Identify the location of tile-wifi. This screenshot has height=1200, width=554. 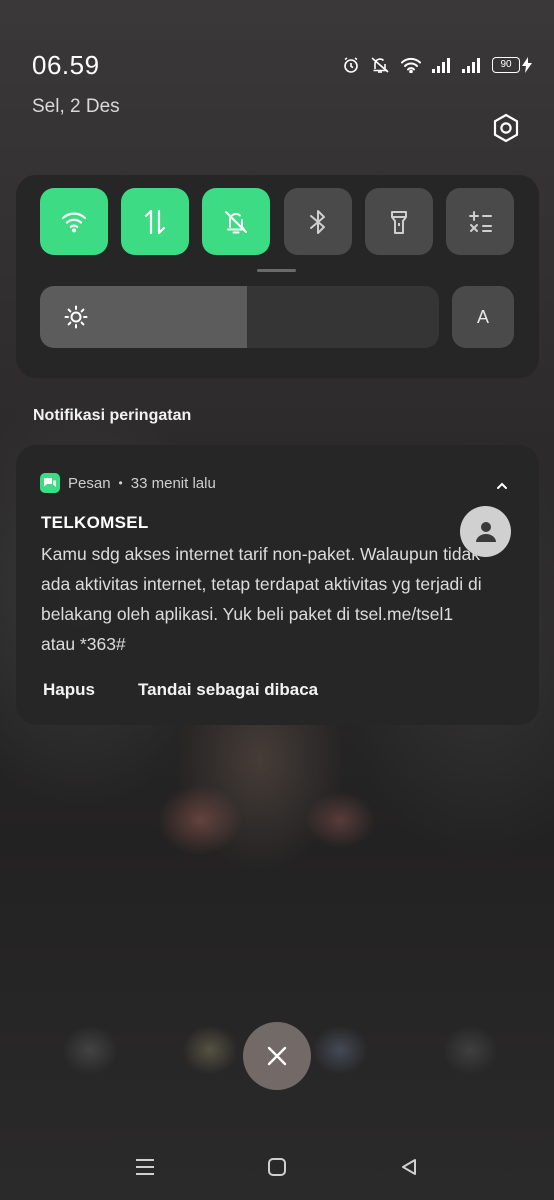
(74, 221).